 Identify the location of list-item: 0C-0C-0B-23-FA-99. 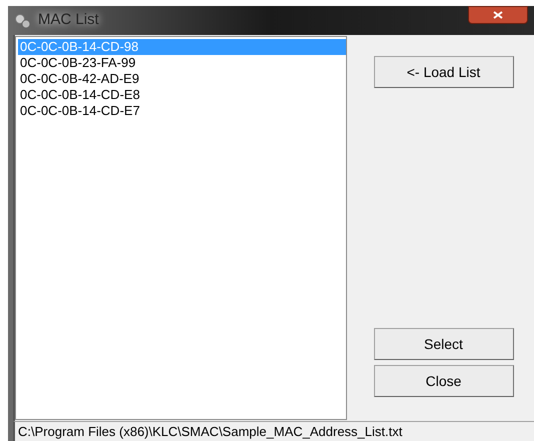
(182, 63).